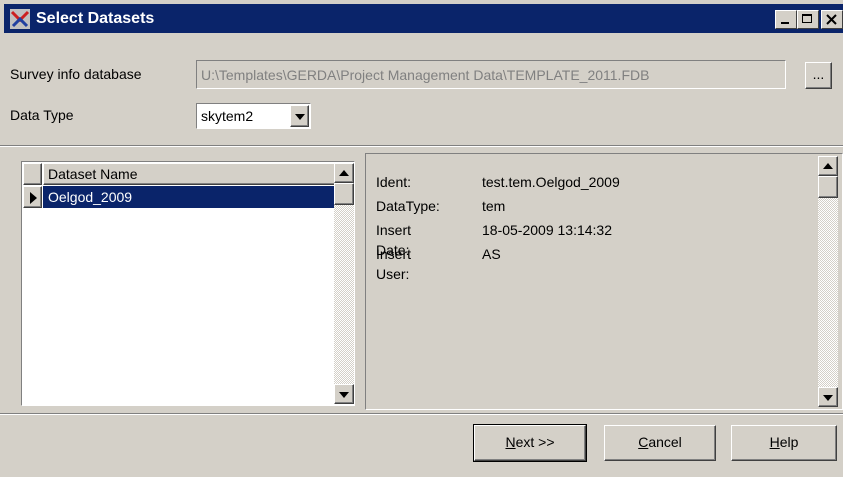 The height and width of the screenshot is (477, 843). I want to click on row-indicator, so click(32, 197).